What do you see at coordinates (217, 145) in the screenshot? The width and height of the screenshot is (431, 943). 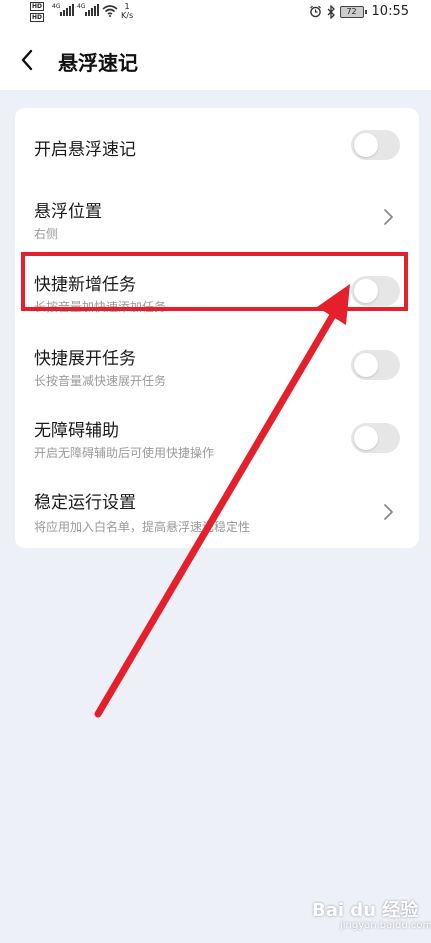 I see `setting-row-enable-float-note: 开启悬浮速记` at bounding box center [217, 145].